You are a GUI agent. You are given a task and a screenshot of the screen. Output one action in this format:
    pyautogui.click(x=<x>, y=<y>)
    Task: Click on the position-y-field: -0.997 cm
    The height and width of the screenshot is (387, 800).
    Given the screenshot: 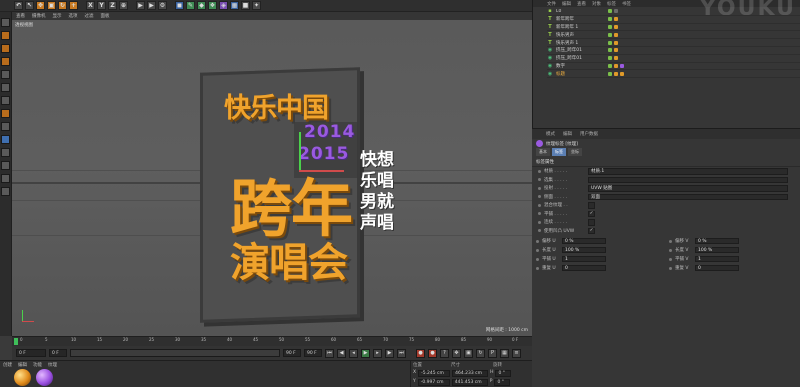 What is the action you would take?
    pyautogui.click(x=433, y=382)
    